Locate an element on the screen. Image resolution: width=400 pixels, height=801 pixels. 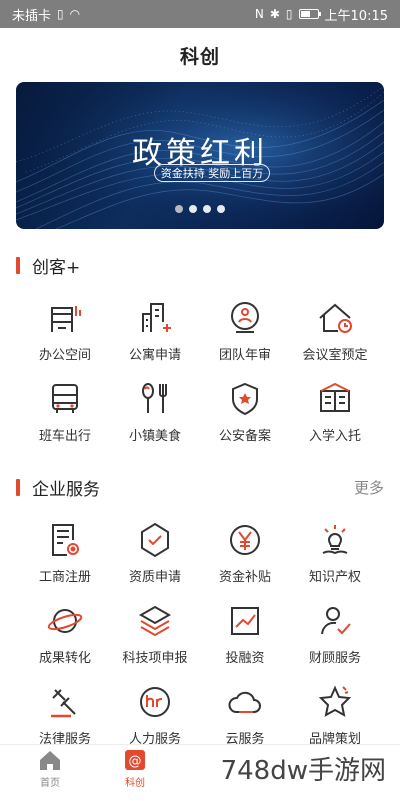
grid-item-label: 投融资 is located at coordinates (245, 658).